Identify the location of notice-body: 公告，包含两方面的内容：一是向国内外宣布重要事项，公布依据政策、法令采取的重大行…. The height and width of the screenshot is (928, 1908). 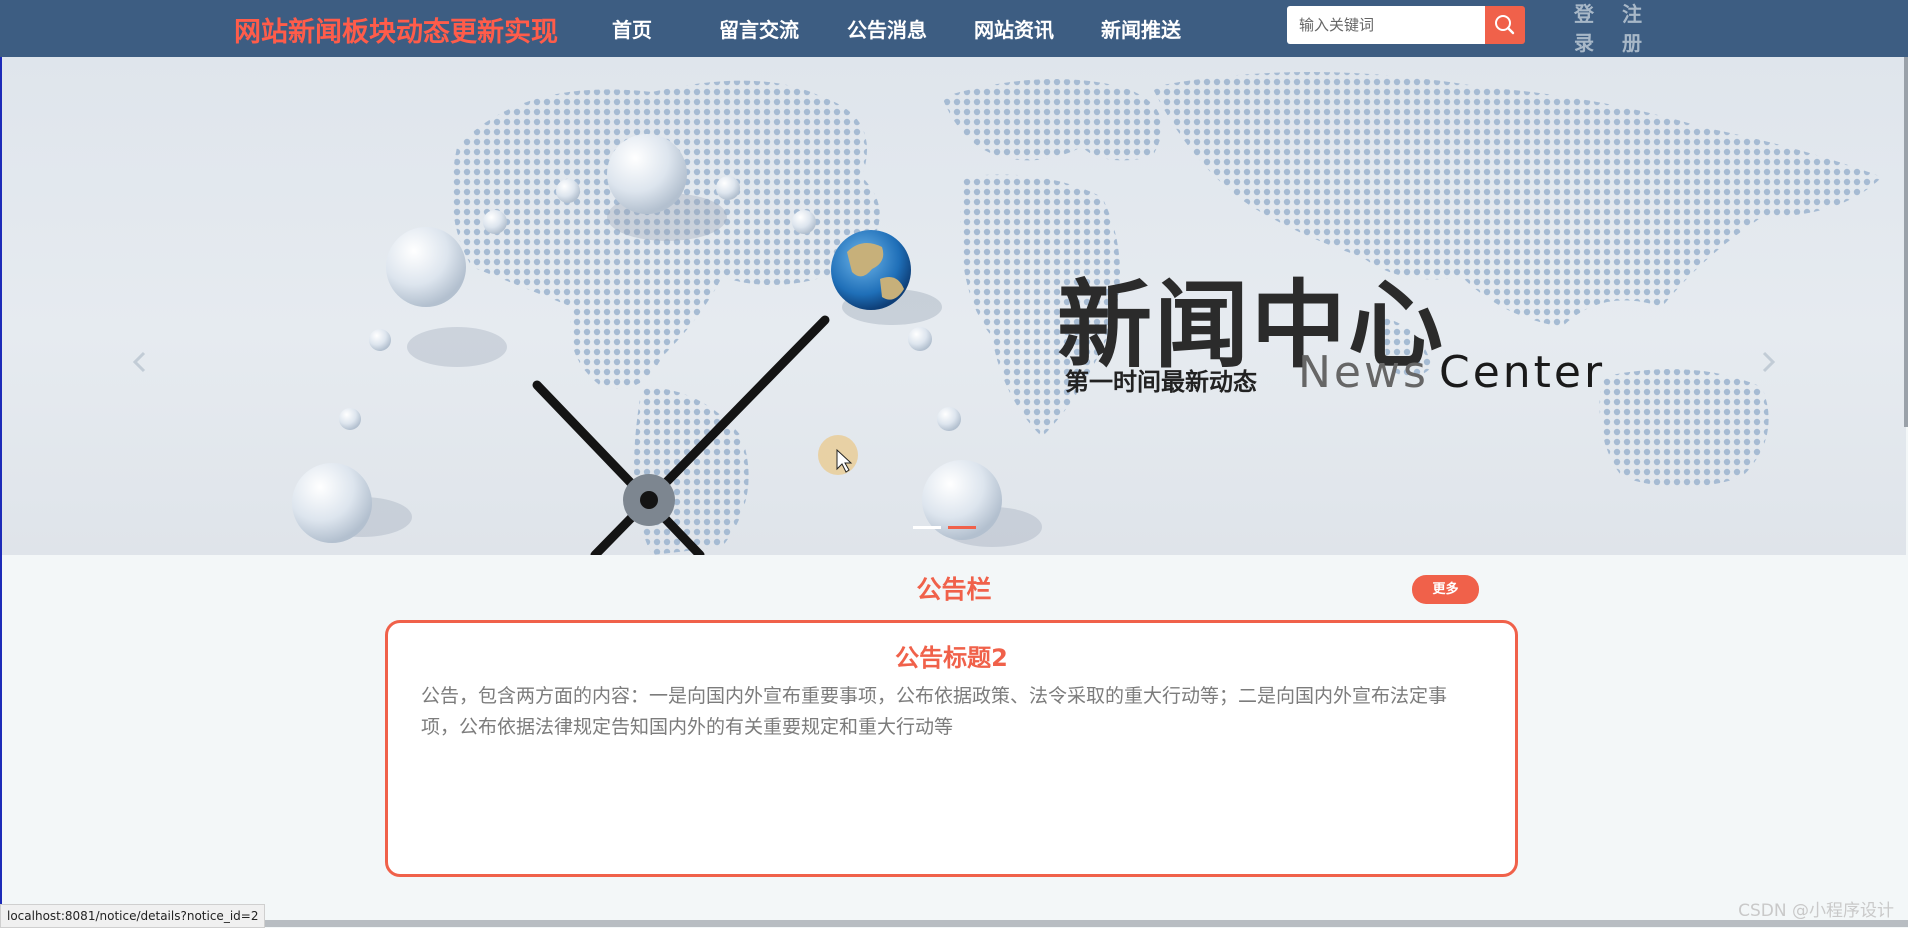
(934, 711).